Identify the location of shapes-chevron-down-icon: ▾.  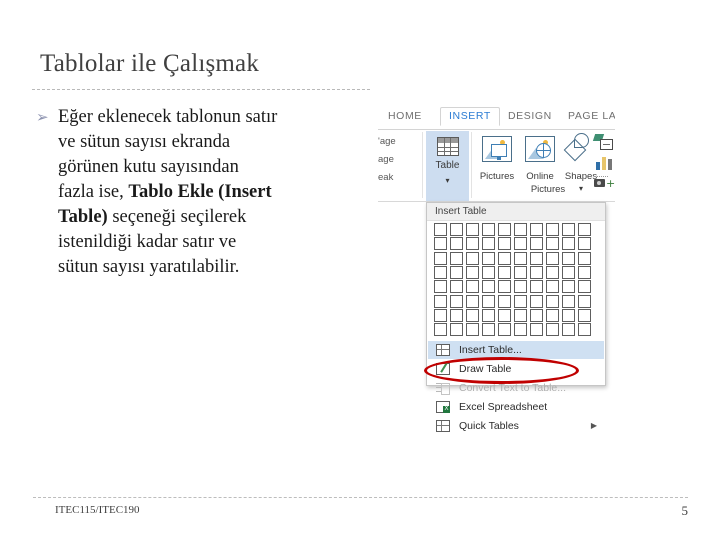
(581, 188).